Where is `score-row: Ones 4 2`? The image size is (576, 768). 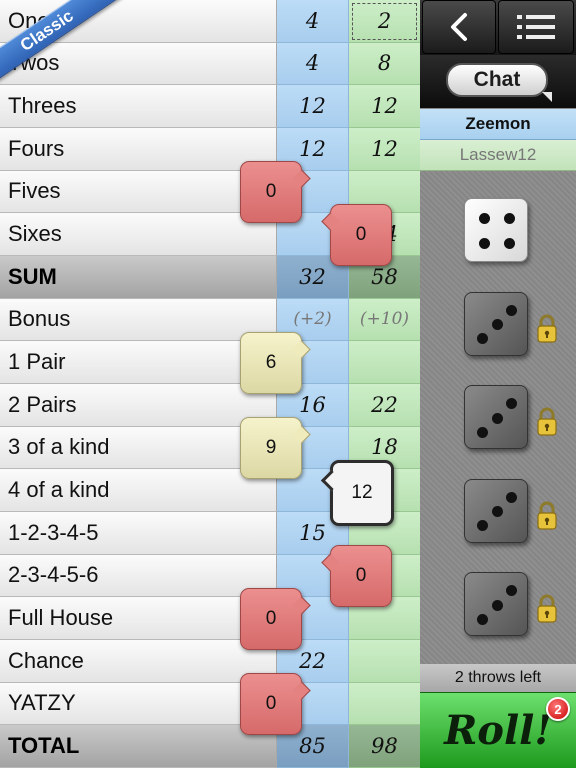 score-row: Ones 4 2 is located at coordinates (210, 21).